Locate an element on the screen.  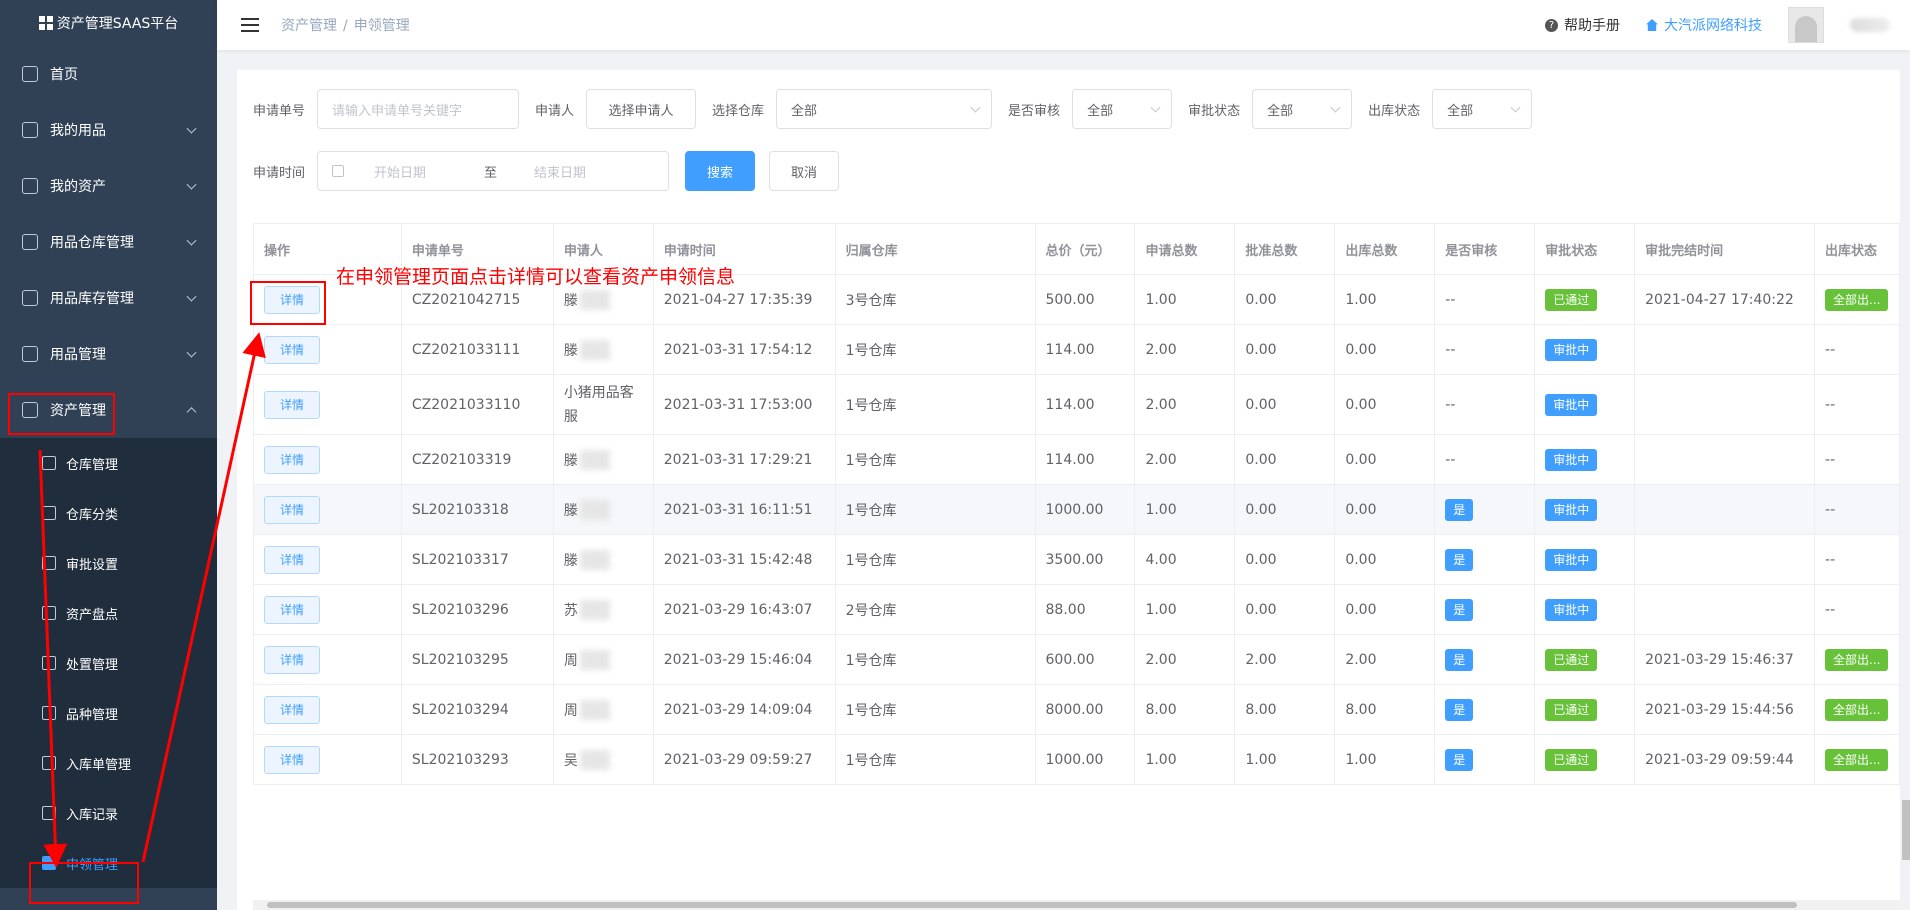
cell-done-time: 2021-04-27 17:40:22 is located at coordinates (1725, 299).